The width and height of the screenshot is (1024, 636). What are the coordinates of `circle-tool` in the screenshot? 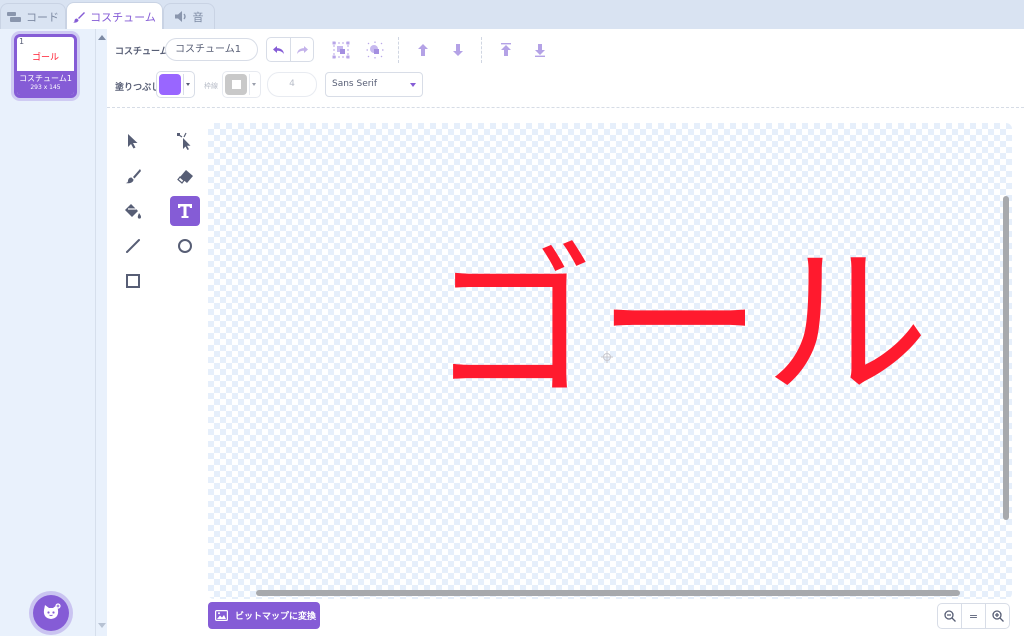 It's located at (185, 246).